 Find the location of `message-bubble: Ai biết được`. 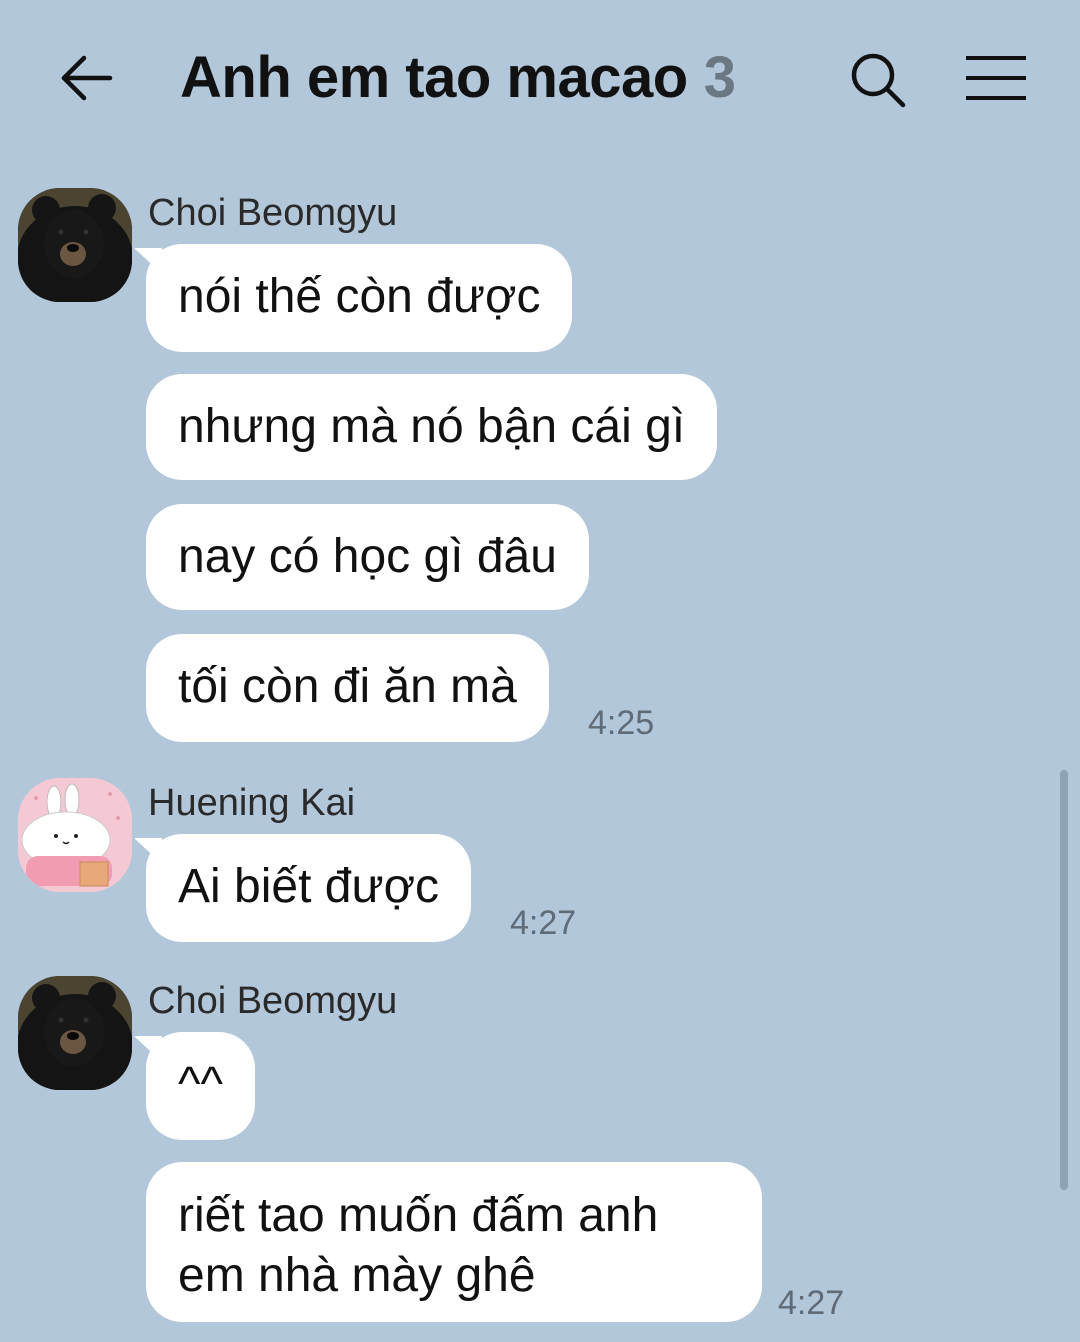

message-bubble: Ai biết được is located at coordinates (309, 888).